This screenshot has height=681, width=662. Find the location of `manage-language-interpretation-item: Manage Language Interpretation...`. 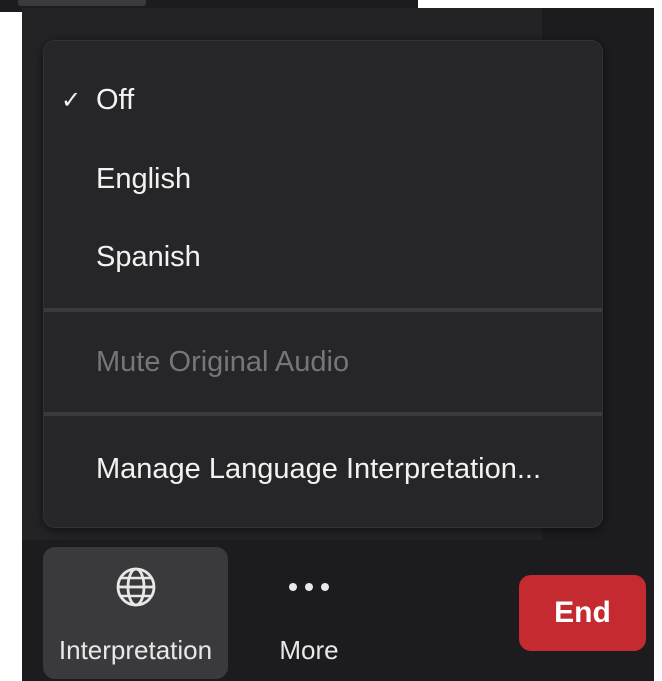

manage-language-interpretation-item: Manage Language Interpretation... is located at coordinates (323, 469).